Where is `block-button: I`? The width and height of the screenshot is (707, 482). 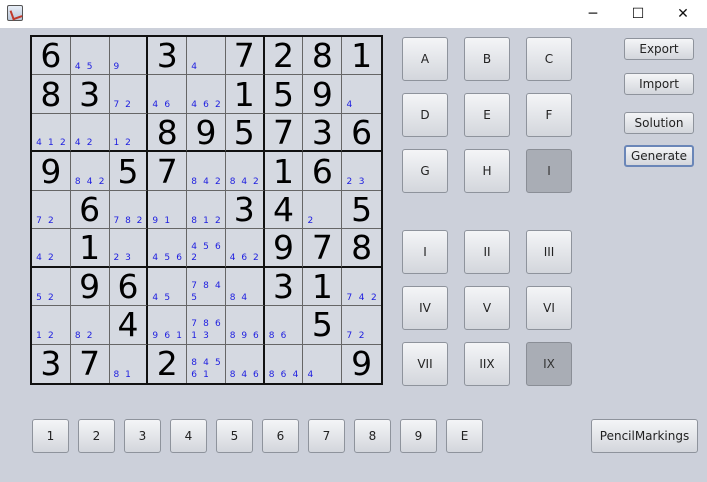
block-button: I is located at coordinates (549, 171).